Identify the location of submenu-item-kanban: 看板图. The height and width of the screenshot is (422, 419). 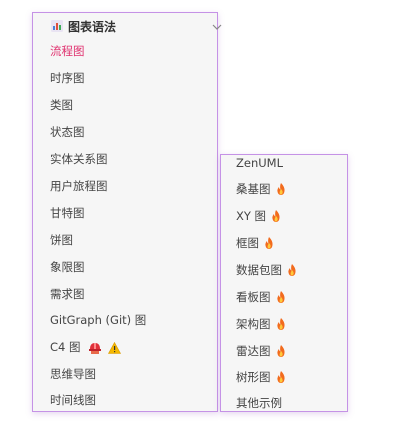
(261, 297).